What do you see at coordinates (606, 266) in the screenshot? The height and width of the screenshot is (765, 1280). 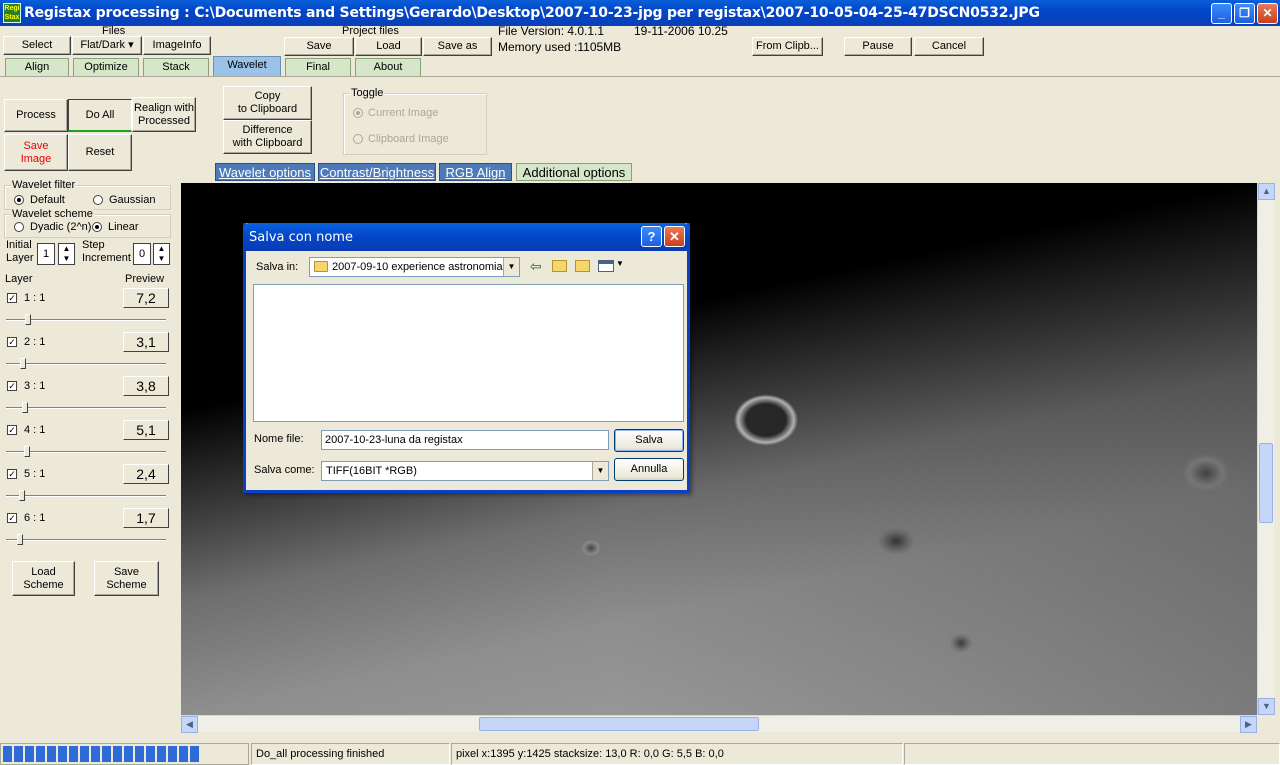 I see `view-menu-icon` at bounding box center [606, 266].